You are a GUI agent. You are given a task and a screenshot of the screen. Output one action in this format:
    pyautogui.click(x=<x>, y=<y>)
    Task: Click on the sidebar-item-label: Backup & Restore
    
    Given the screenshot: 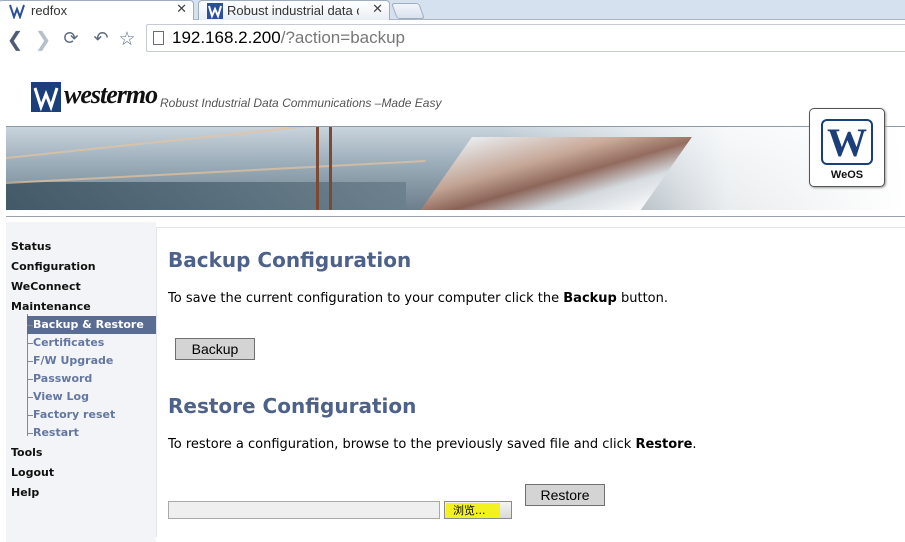 What is the action you would take?
    pyautogui.click(x=88, y=324)
    